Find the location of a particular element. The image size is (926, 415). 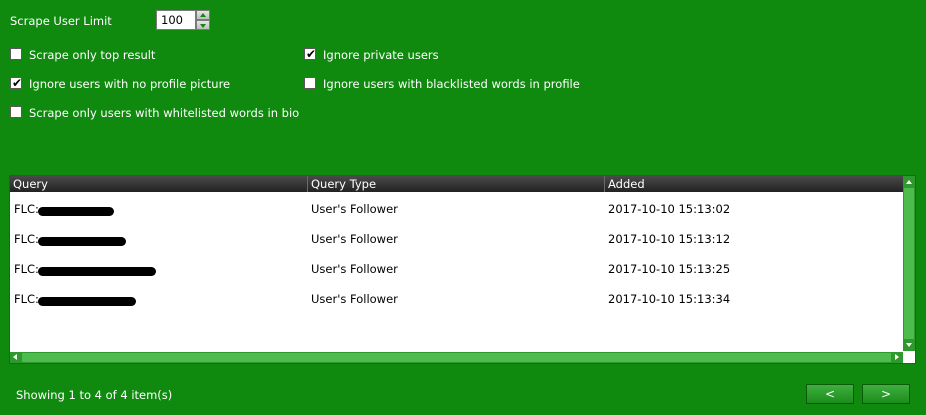

column-header-added: Added is located at coordinates (754, 184).